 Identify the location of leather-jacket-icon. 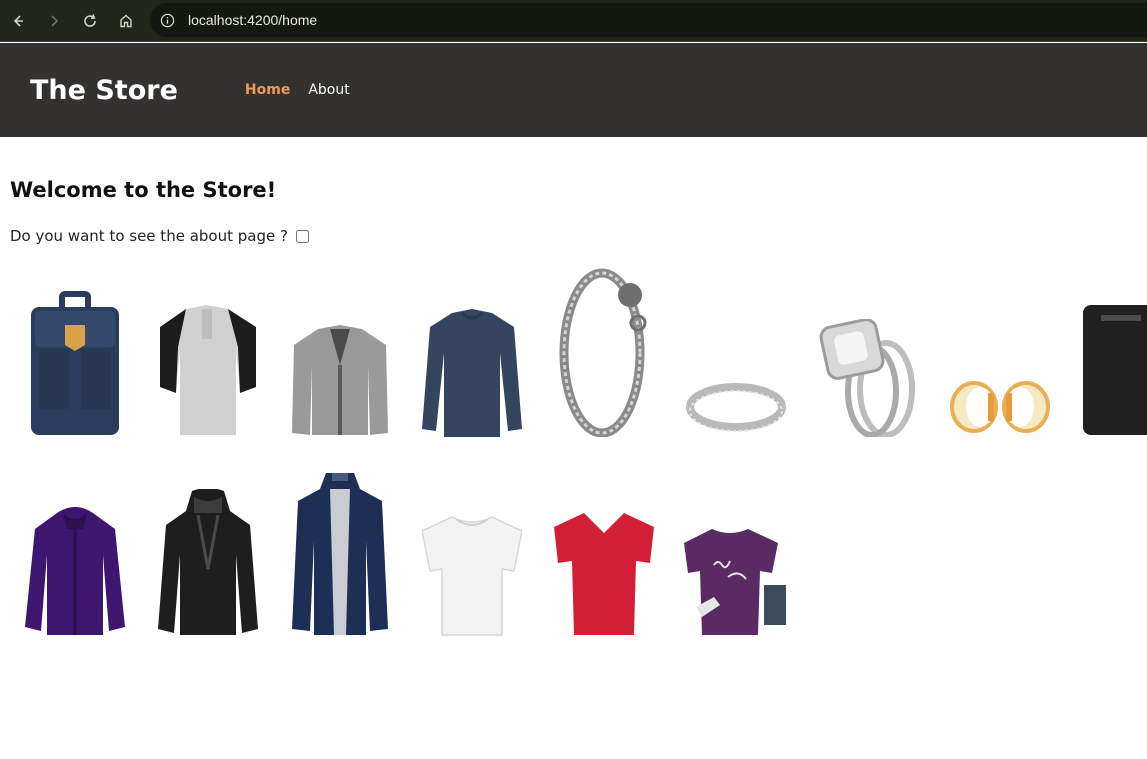
(207, 562).